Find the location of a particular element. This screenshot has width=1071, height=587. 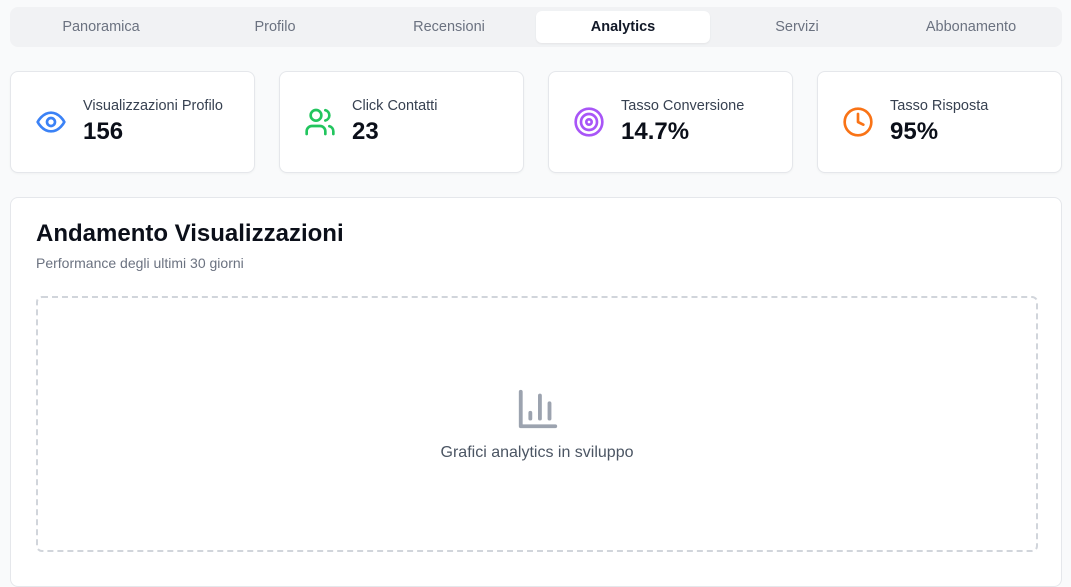

tab-abbonamento: Abbonamento is located at coordinates (971, 27).